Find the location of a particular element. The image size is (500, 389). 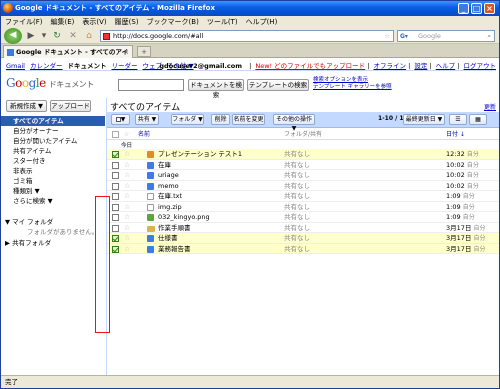

document-name: 作業手順書 is located at coordinates (174, 228).